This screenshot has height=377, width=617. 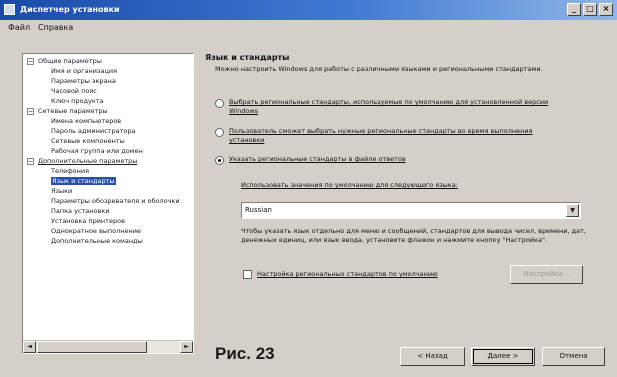 What do you see at coordinates (219, 103) in the screenshot?
I see `radio-windows-default` at bounding box center [219, 103].